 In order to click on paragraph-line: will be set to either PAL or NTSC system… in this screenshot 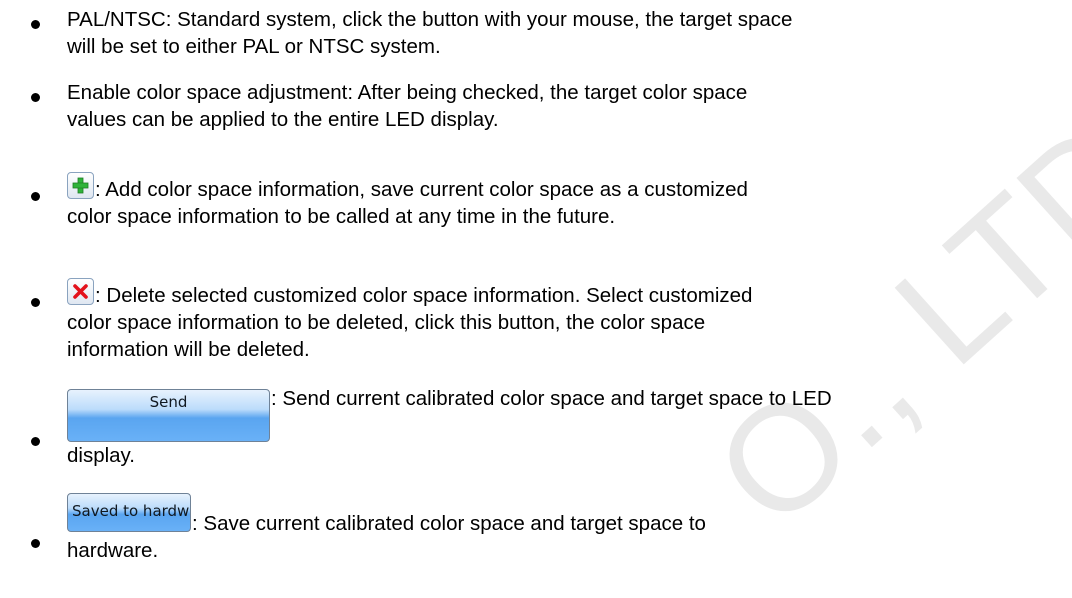, I will do `click(254, 46)`.